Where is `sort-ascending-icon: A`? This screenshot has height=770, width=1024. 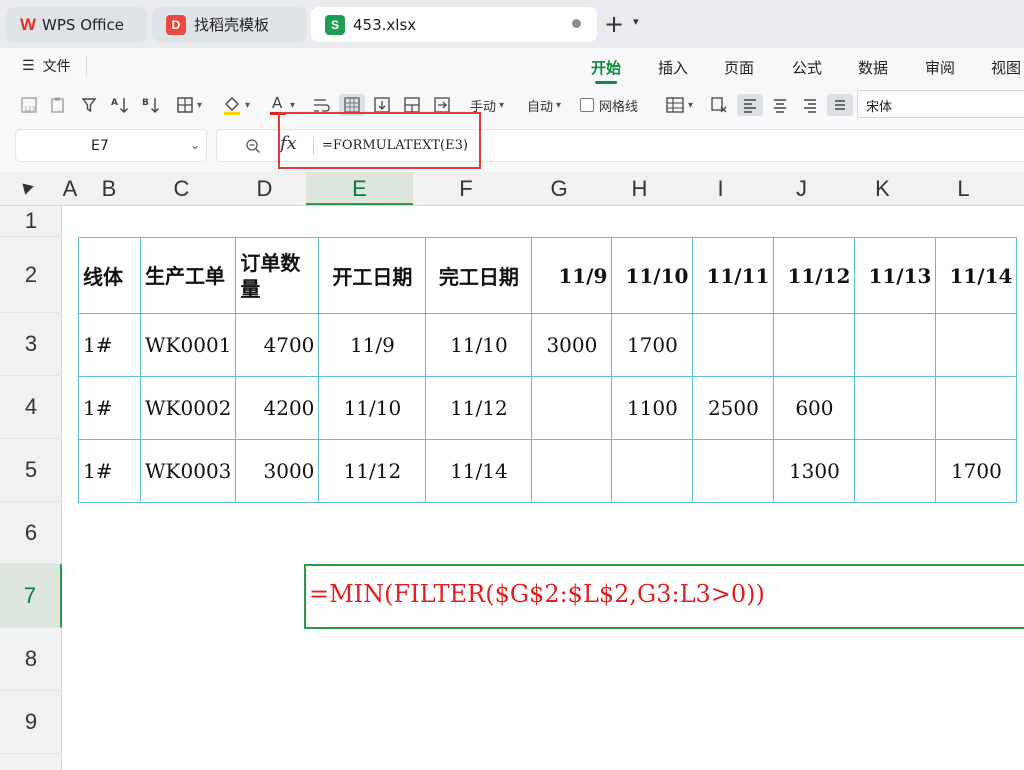 sort-ascending-icon: A is located at coordinates (120, 105).